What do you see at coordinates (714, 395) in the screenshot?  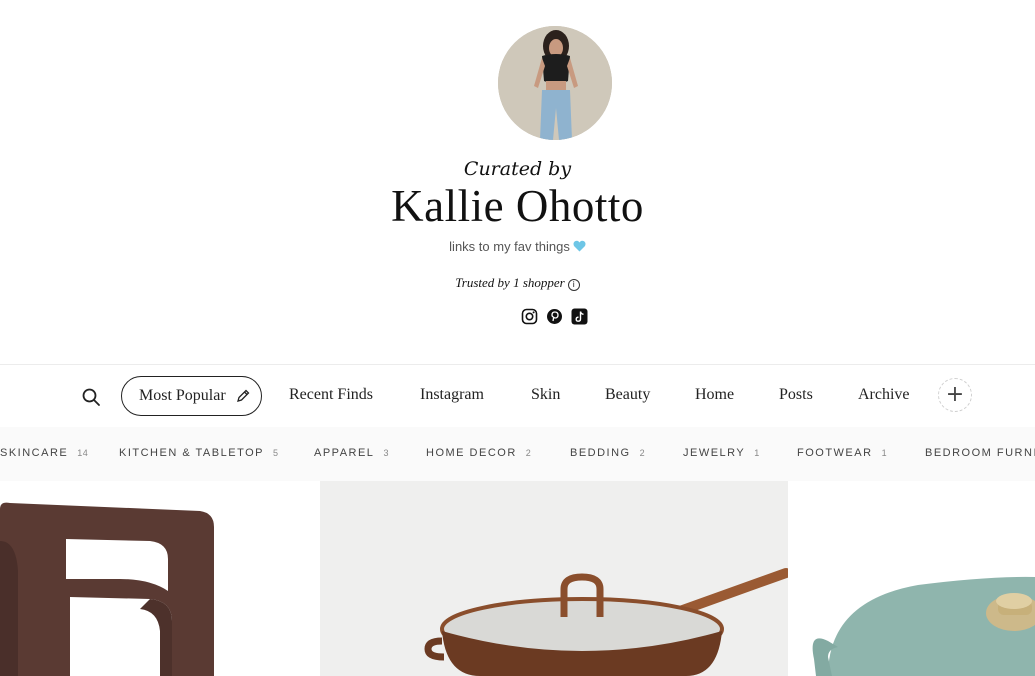 I see `tab-home: Home` at bounding box center [714, 395].